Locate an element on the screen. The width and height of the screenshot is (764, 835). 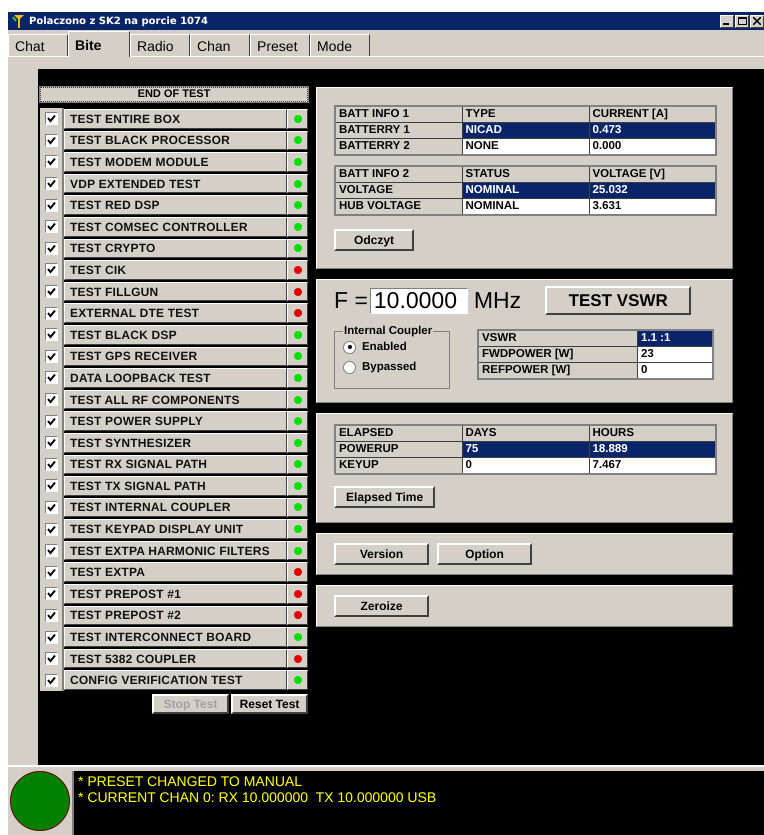
test-vswr-button: TEST VSWR is located at coordinates (618, 300).